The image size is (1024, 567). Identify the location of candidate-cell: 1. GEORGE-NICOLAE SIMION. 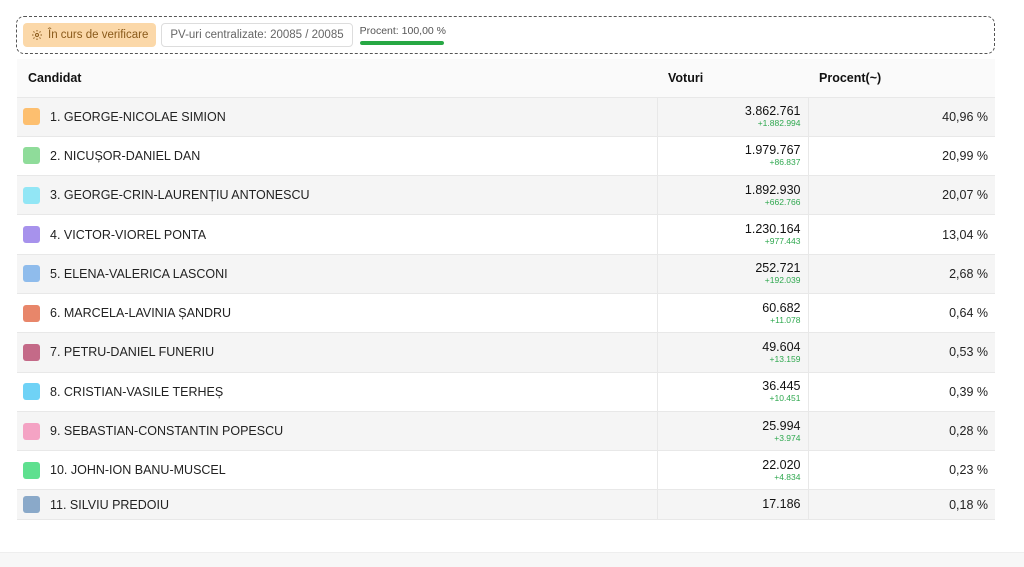
(337, 116).